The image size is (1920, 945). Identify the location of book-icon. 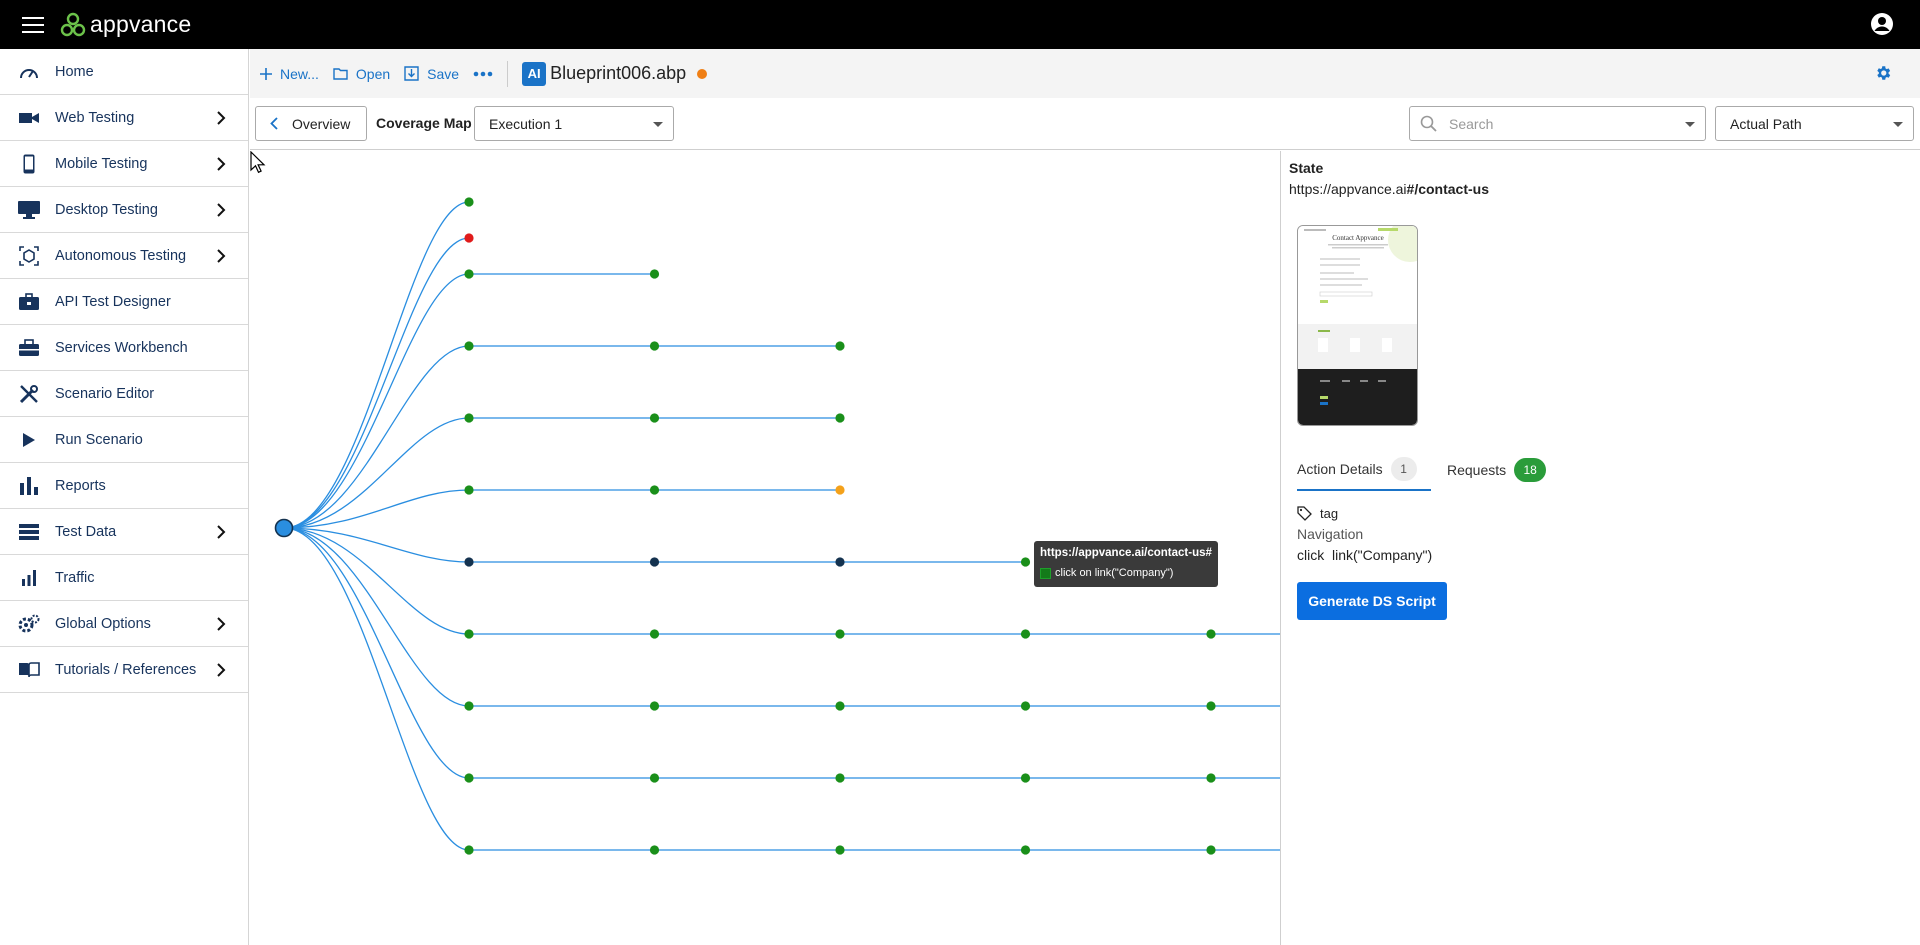
(29, 670).